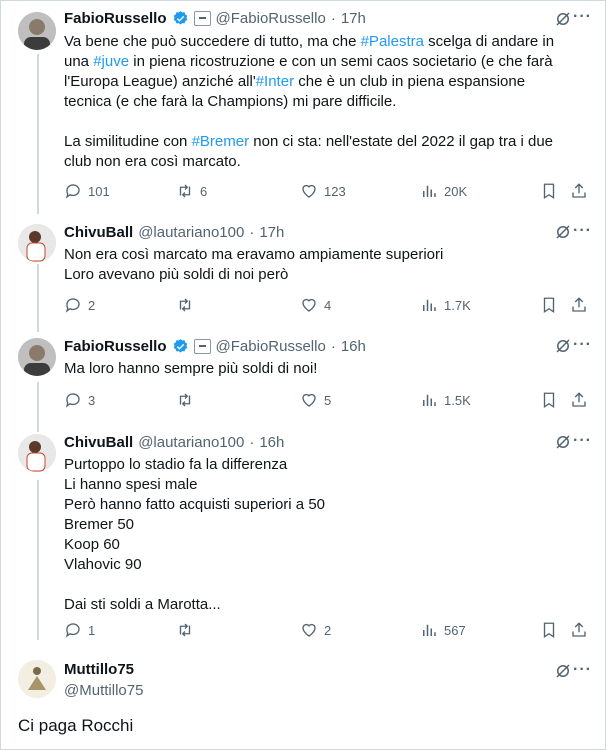 The image size is (606, 750). What do you see at coordinates (191, 368) in the screenshot?
I see `tweet-text: Ma loro hanno sempre più soldi di noi!` at bounding box center [191, 368].